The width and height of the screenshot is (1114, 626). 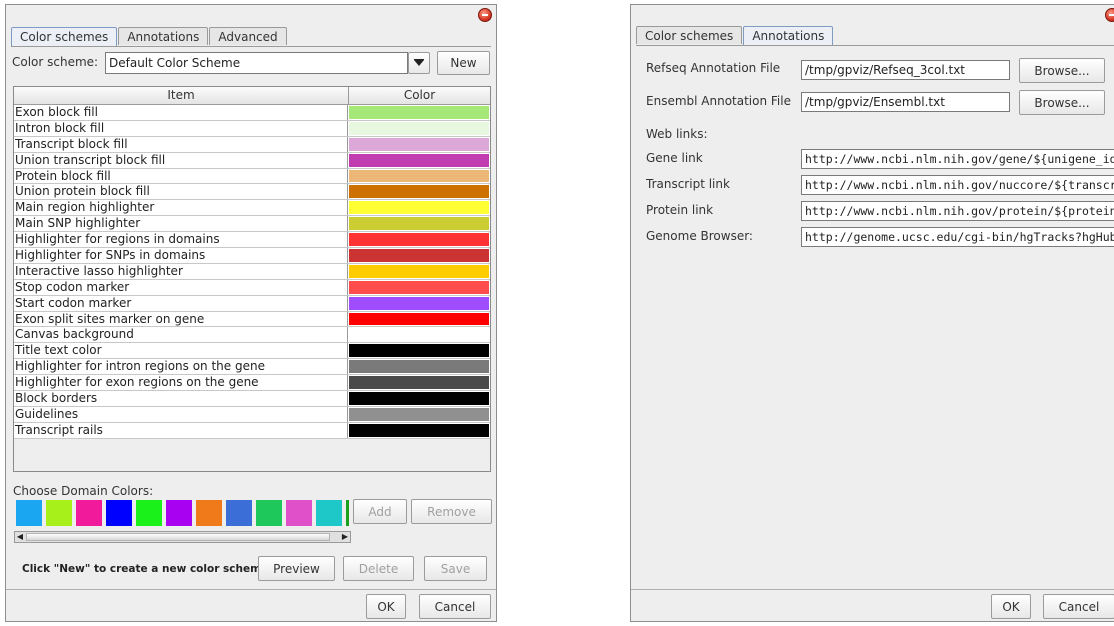 I want to click on triangle-down-icon, so click(x=419, y=63).